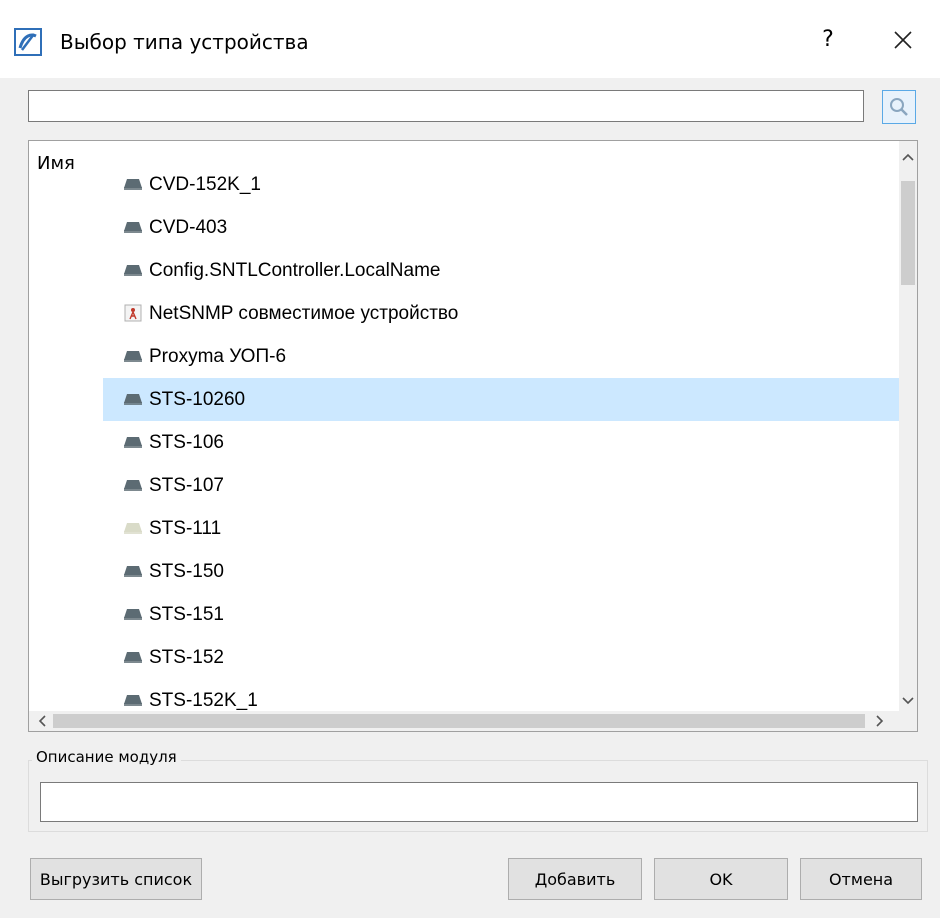 This screenshot has width=940, height=918. Describe the element at coordinates (186, 485) in the screenshot. I see `list-item-label: STS-107` at that location.